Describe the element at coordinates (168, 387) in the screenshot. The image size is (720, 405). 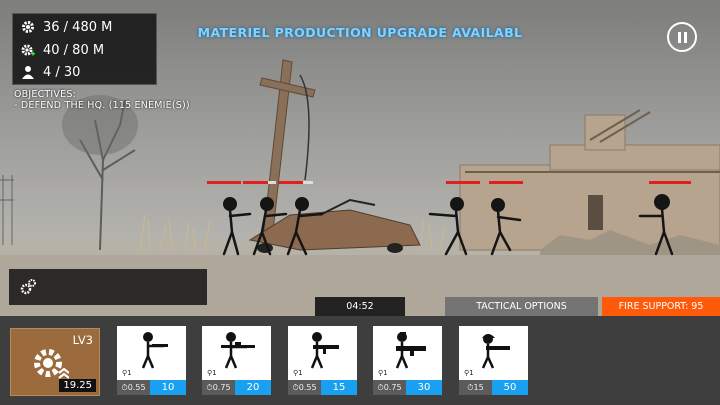
I see `unit-price: 10` at that location.